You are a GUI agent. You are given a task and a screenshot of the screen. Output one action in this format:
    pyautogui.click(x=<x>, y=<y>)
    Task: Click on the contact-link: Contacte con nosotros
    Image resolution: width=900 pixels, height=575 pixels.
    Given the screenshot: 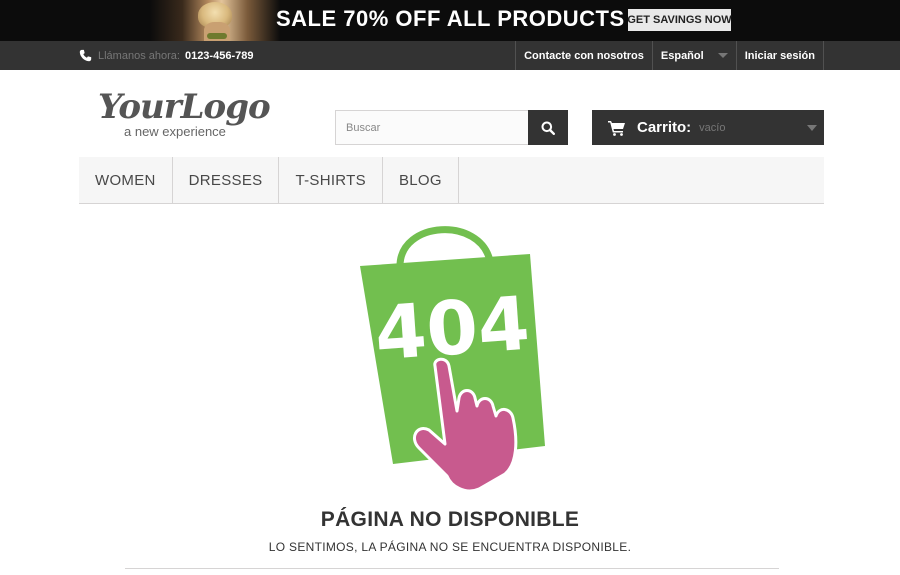 What is the action you would take?
    pyautogui.click(x=583, y=55)
    